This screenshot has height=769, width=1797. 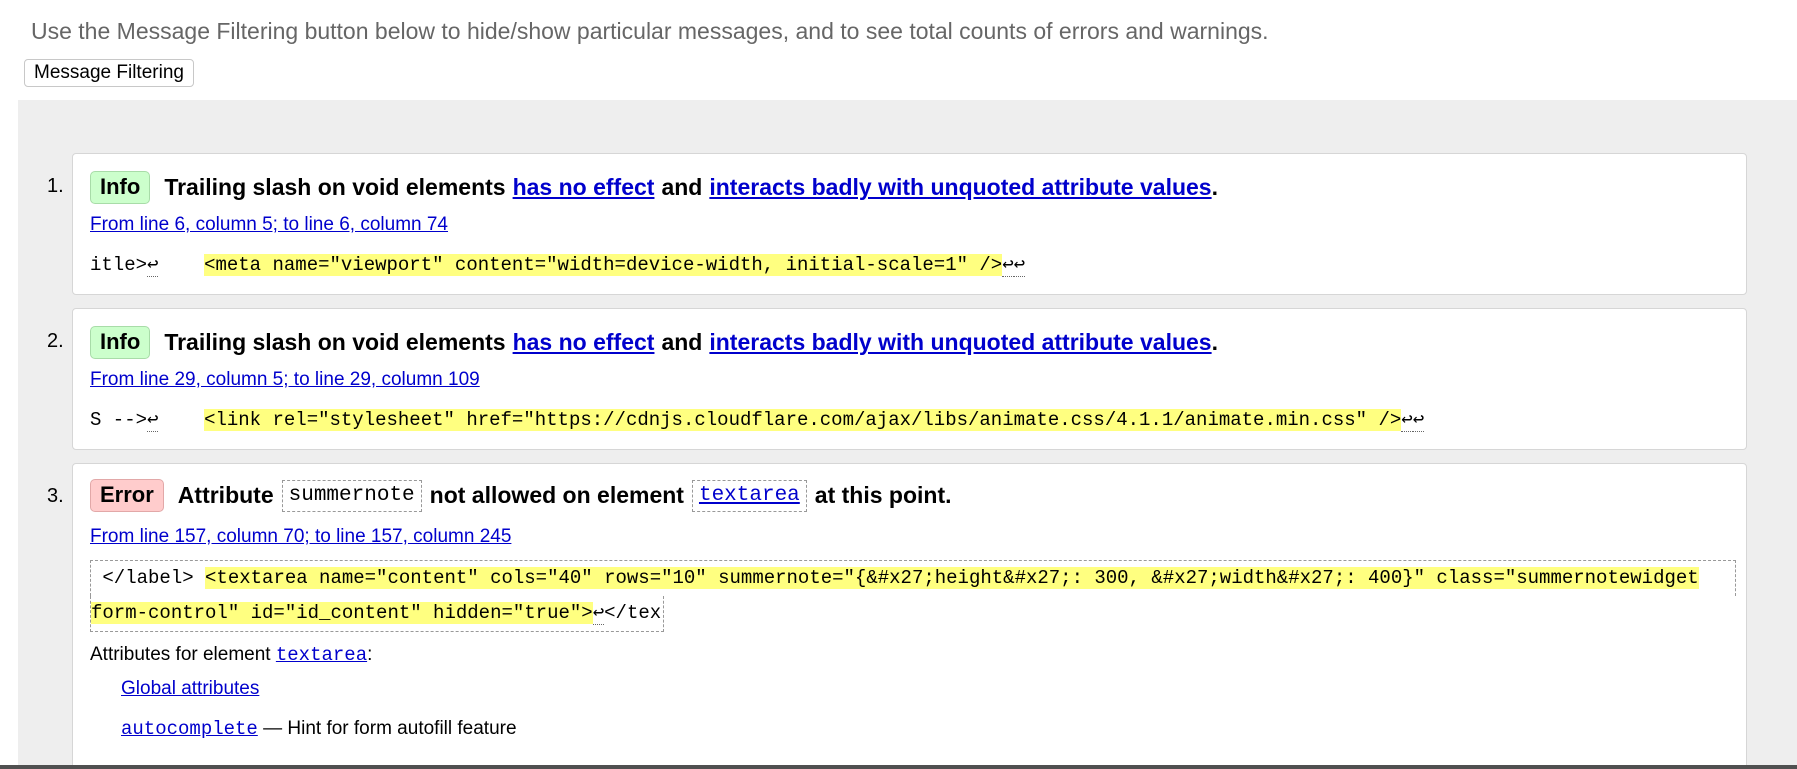 I want to click on extract-context: S -->, so click(x=119, y=420).